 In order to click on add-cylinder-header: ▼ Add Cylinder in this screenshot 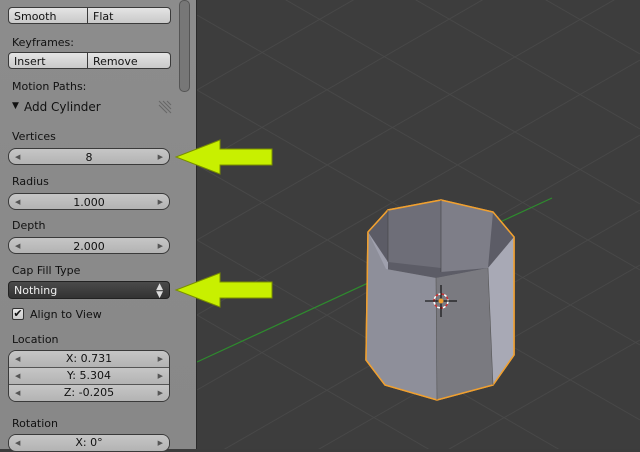, I will do `click(100, 108)`.